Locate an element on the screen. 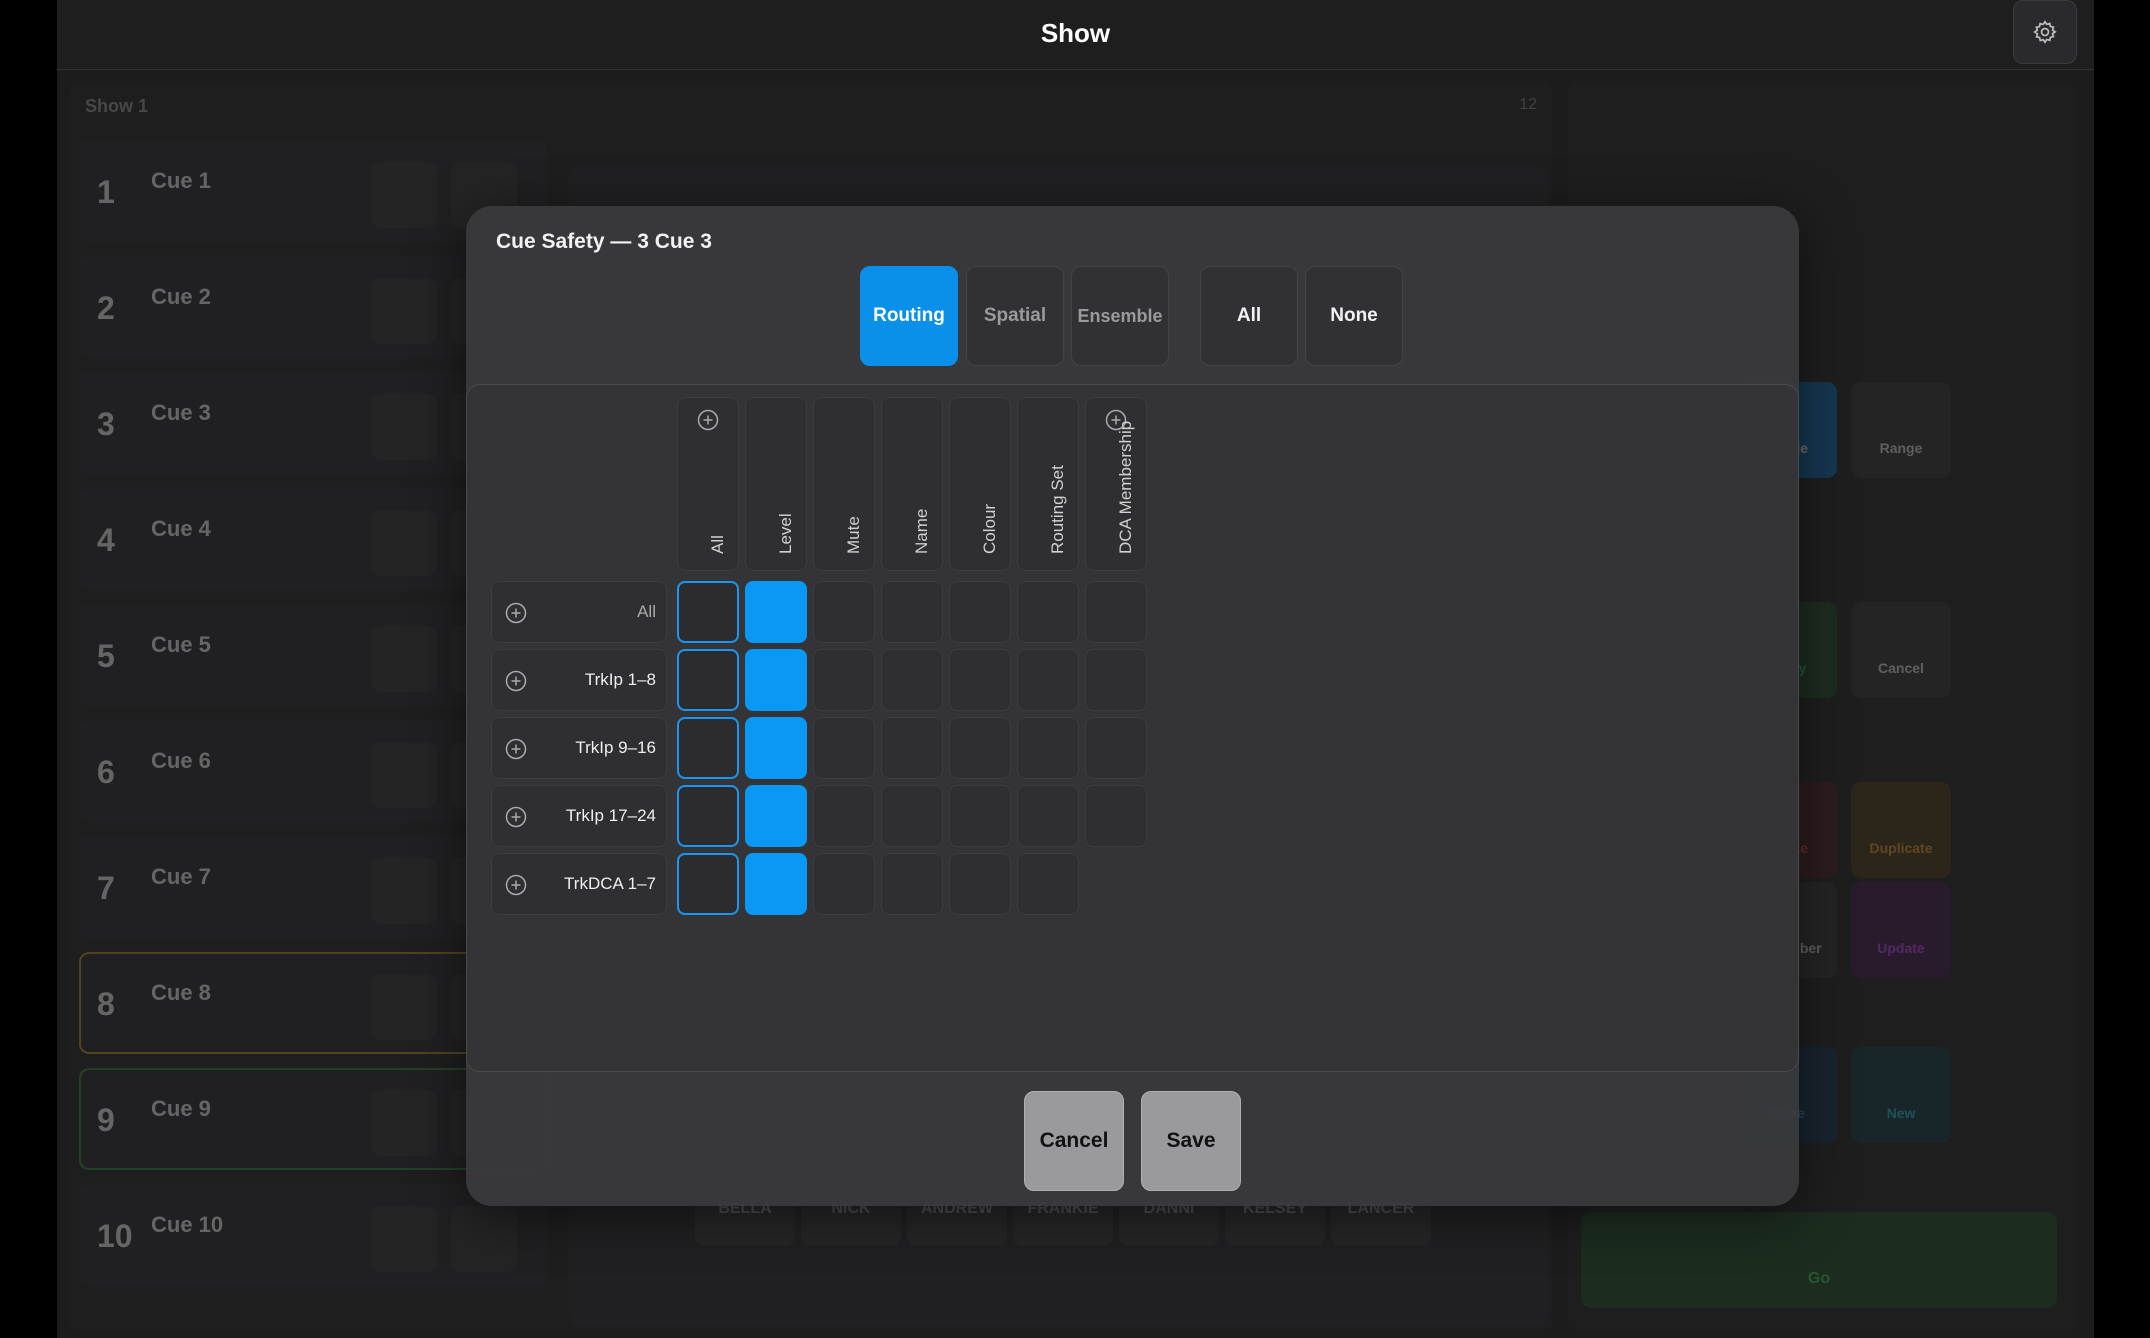 The image size is (2150, 1338). cue-name: Cue 6 is located at coordinates (181, 760).